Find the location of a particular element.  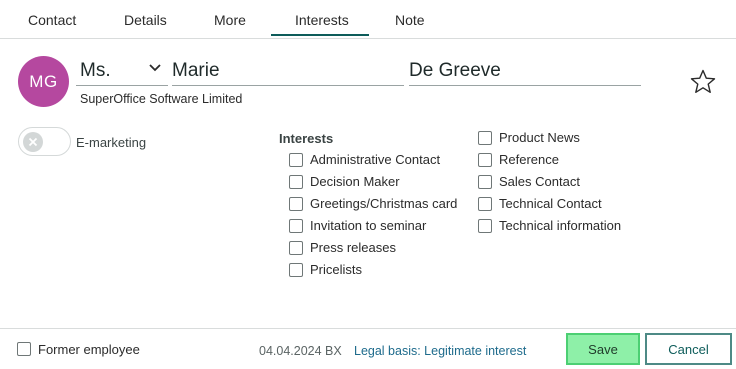

salutation-value: Ms. is located at coordinates (95, 70).